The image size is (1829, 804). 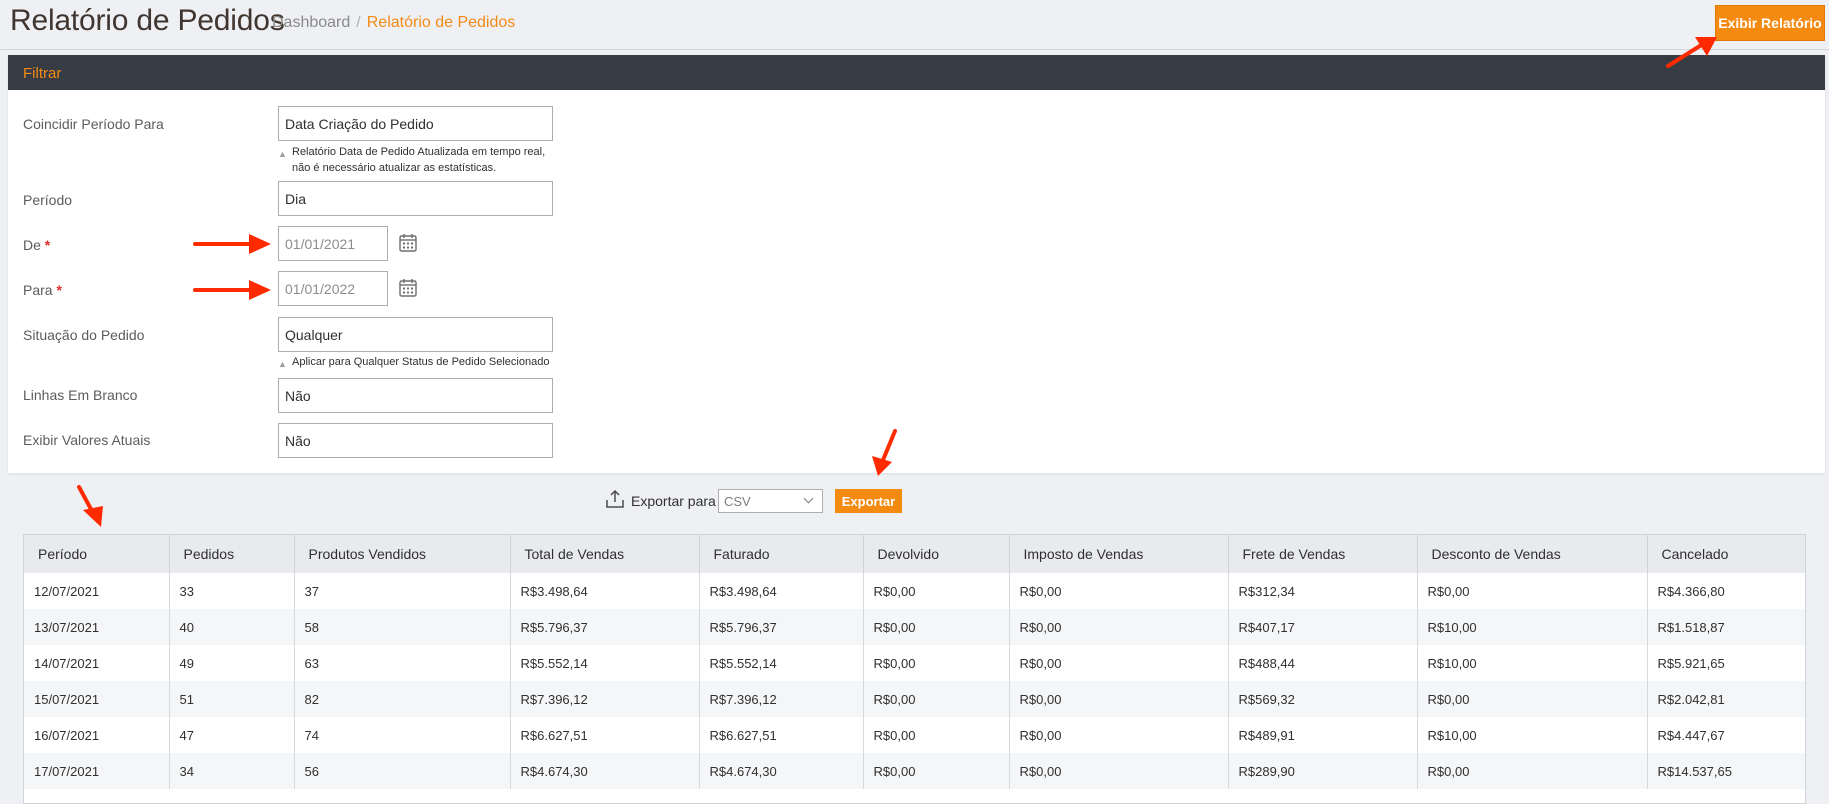 What do you see at coordinates (401, 699) in the screenshot?
I see `table-cell: 82` at bounding box center [401, 699].